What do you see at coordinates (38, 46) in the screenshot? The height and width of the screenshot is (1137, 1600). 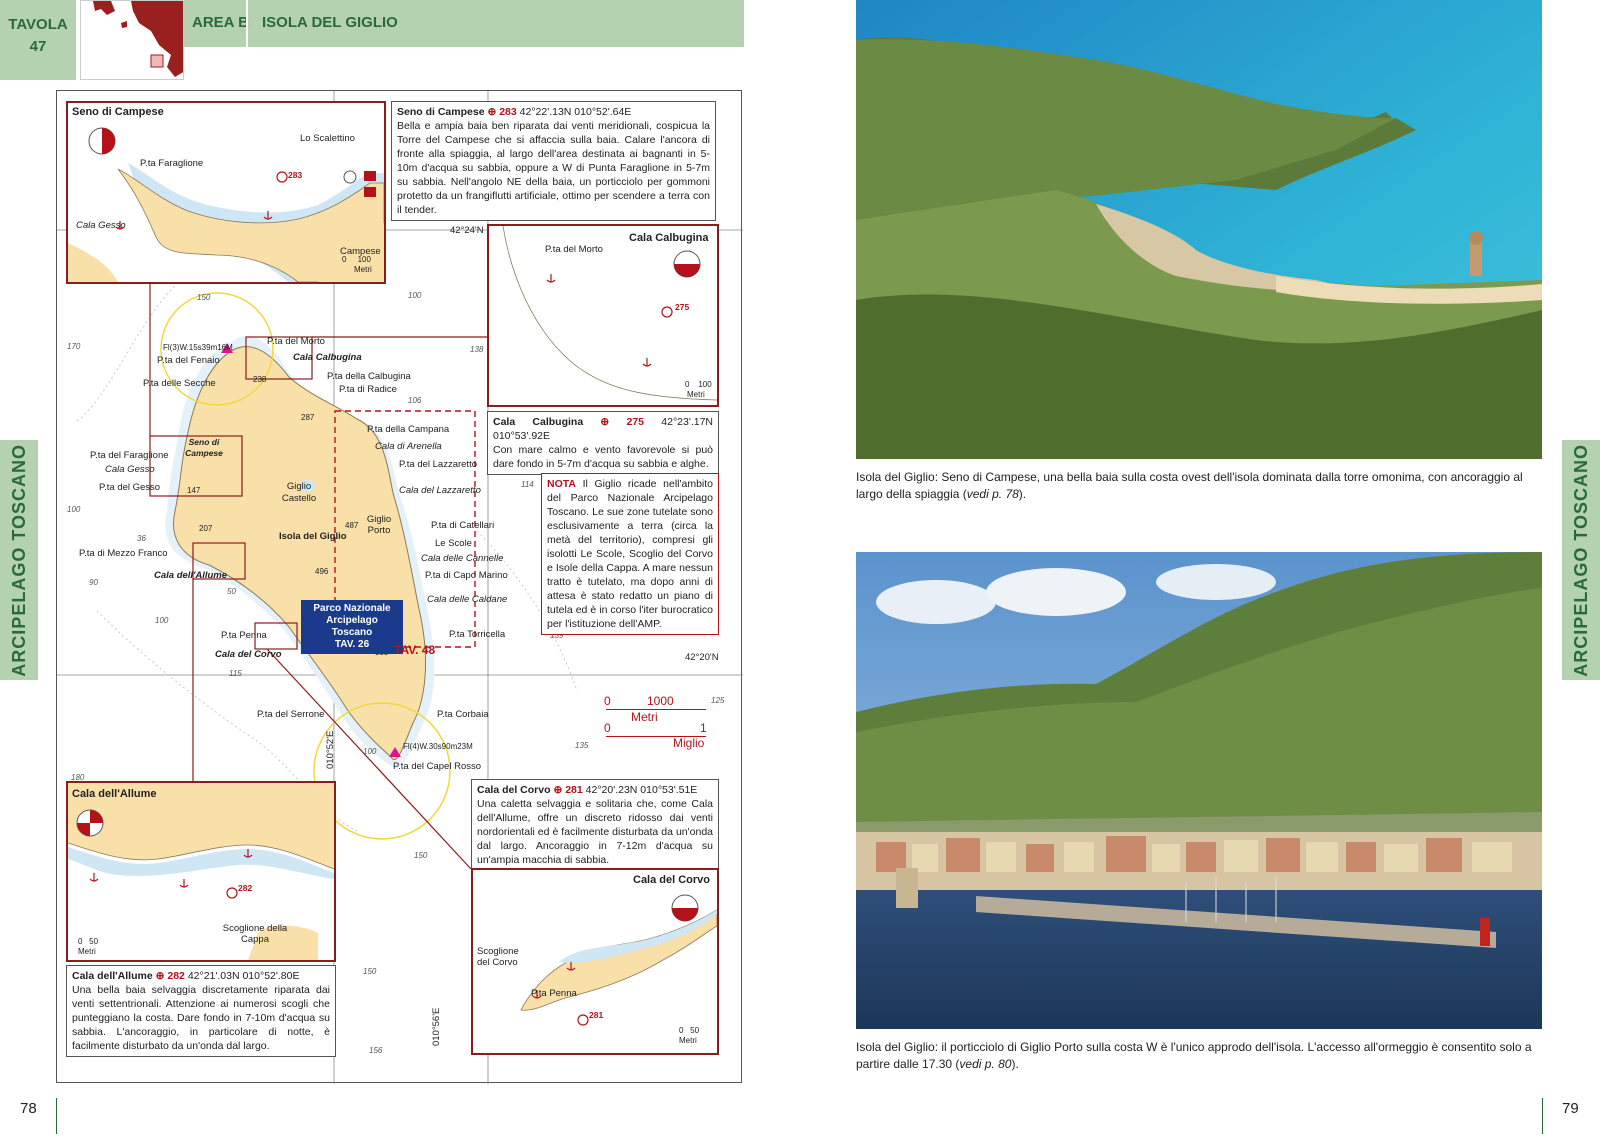 I see `tavola-number: 47` at bounding box center [38, 46].